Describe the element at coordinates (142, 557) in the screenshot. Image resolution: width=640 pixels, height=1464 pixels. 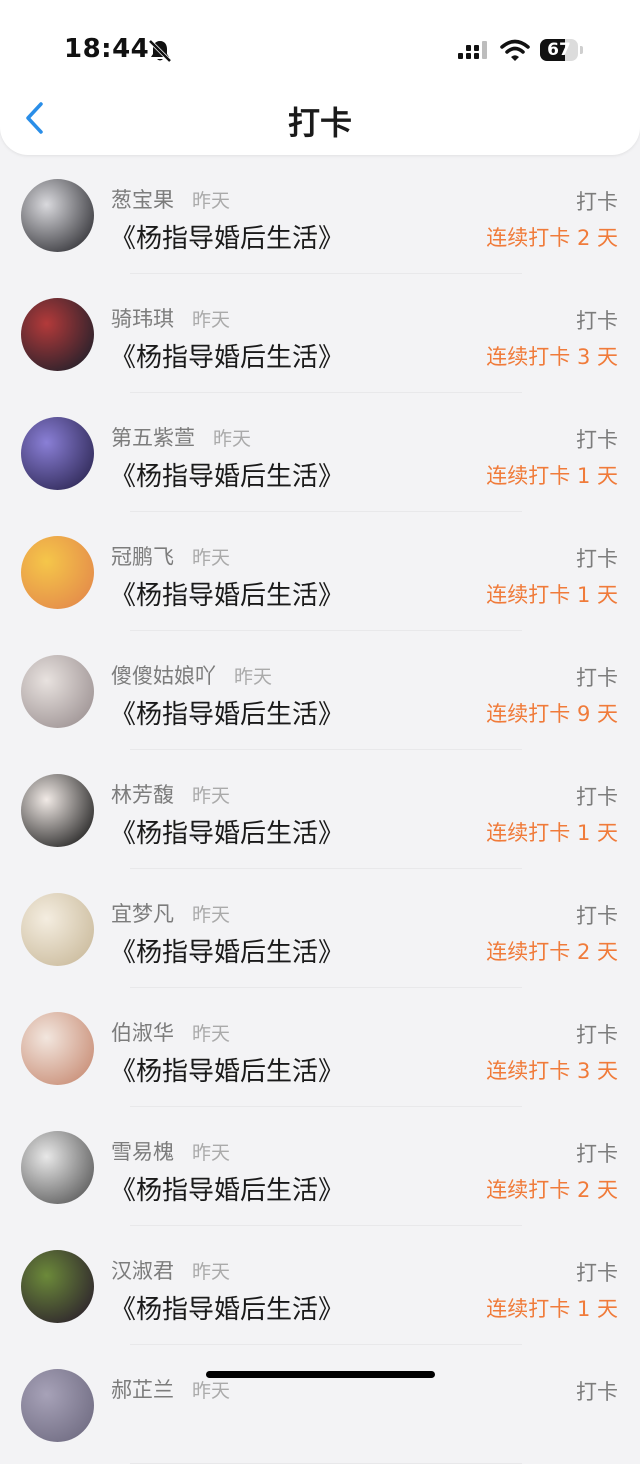
I see `user-name-text: 冠鹏飞` at that location.